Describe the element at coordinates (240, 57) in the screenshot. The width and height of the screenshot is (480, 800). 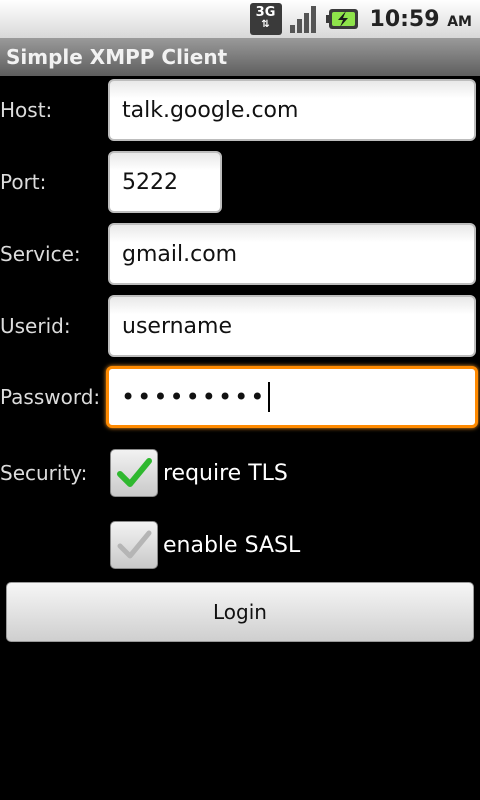
I see `app-title-bar: Simple XMPP Client` at that location.